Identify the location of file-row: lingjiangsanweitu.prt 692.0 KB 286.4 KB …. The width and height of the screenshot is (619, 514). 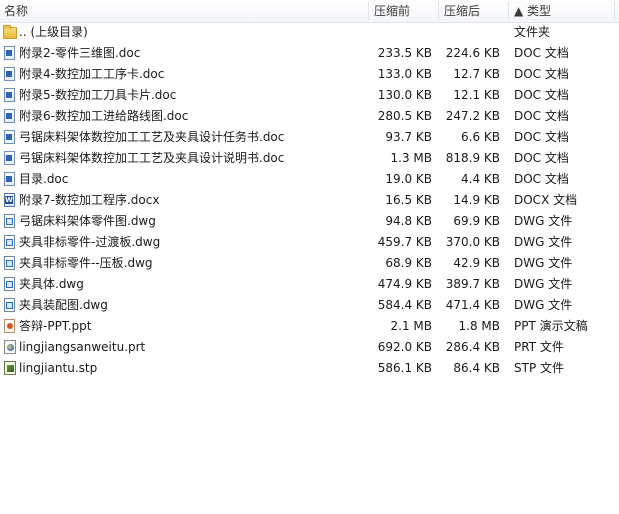
(309, 347).